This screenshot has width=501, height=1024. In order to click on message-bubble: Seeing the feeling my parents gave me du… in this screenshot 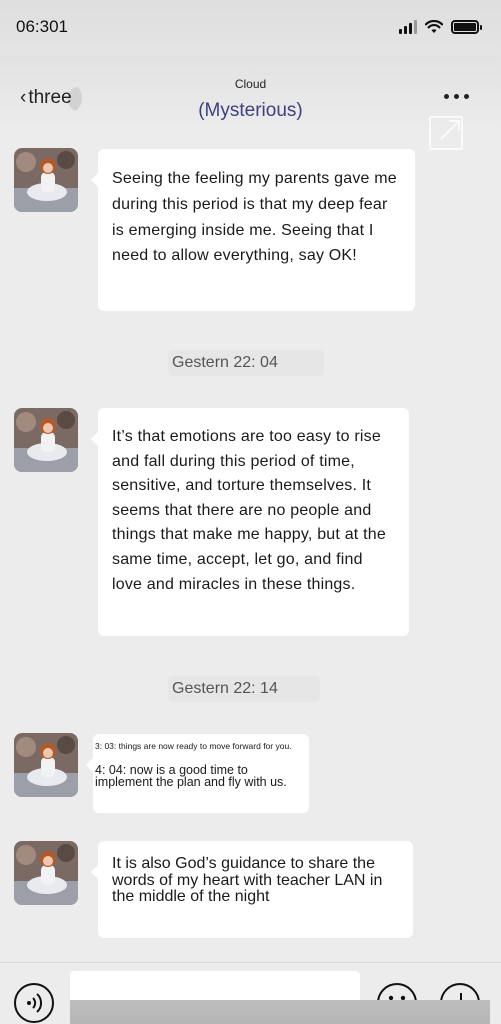, I will do `click(253, 230)`.